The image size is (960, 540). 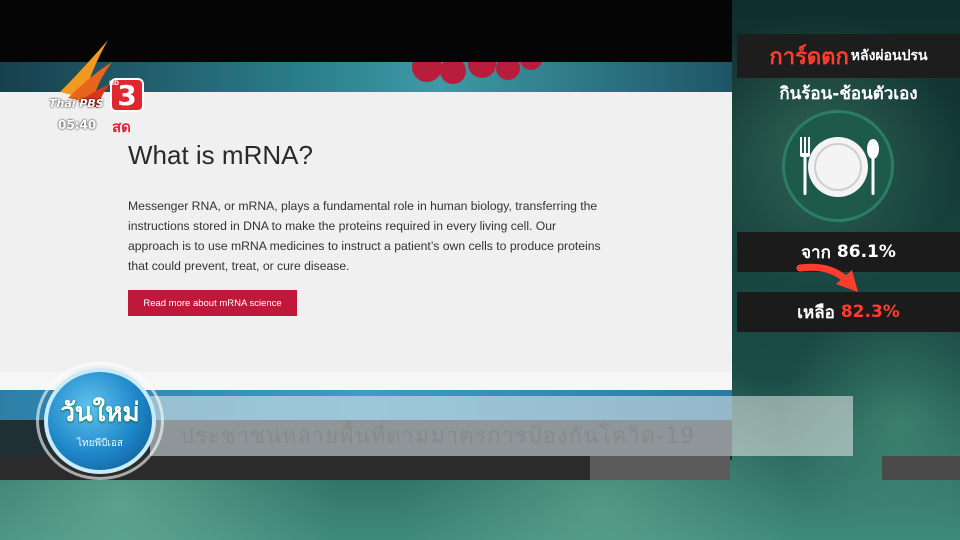 What do you see at coordinates (848, 93) in the screenshot?
I see `infographic-subheader: กินร้อน-ช้อนตัวเอง` at bounding box center [848, 93].